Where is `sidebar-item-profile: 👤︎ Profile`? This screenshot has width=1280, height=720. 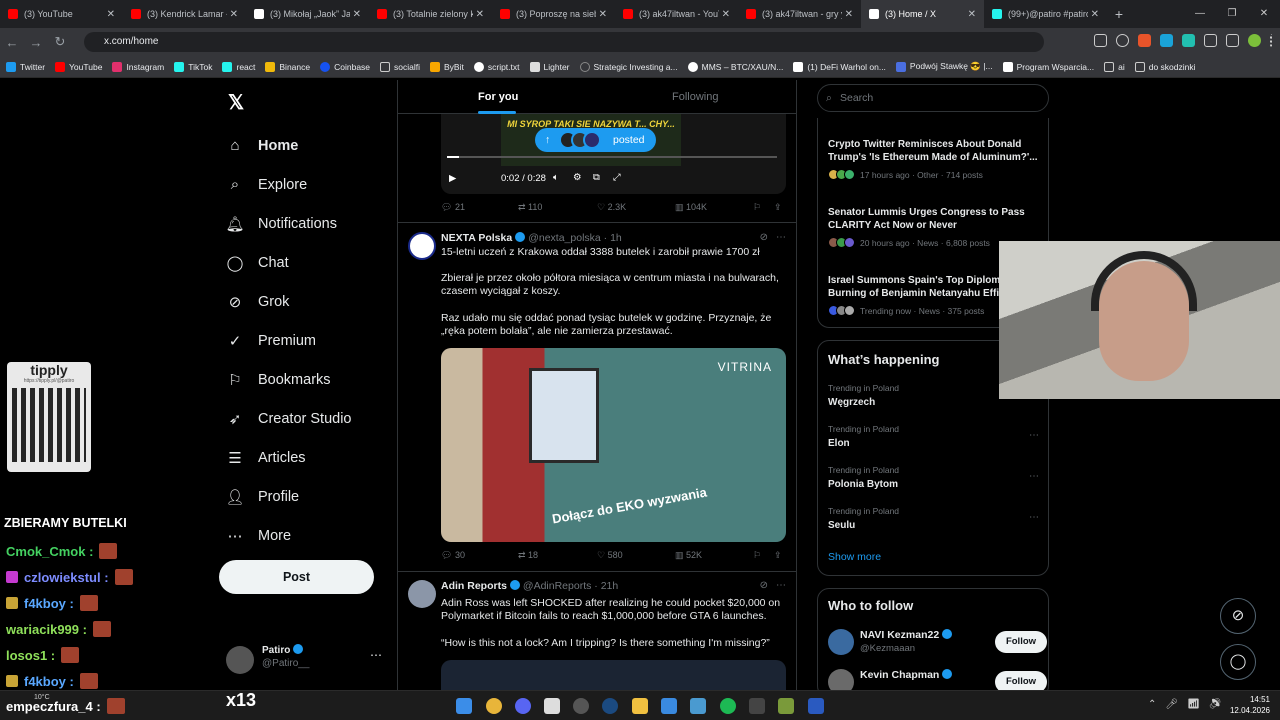
sidebar-item-profile: 👤︎ Profile is located at coordinates (288, 496).